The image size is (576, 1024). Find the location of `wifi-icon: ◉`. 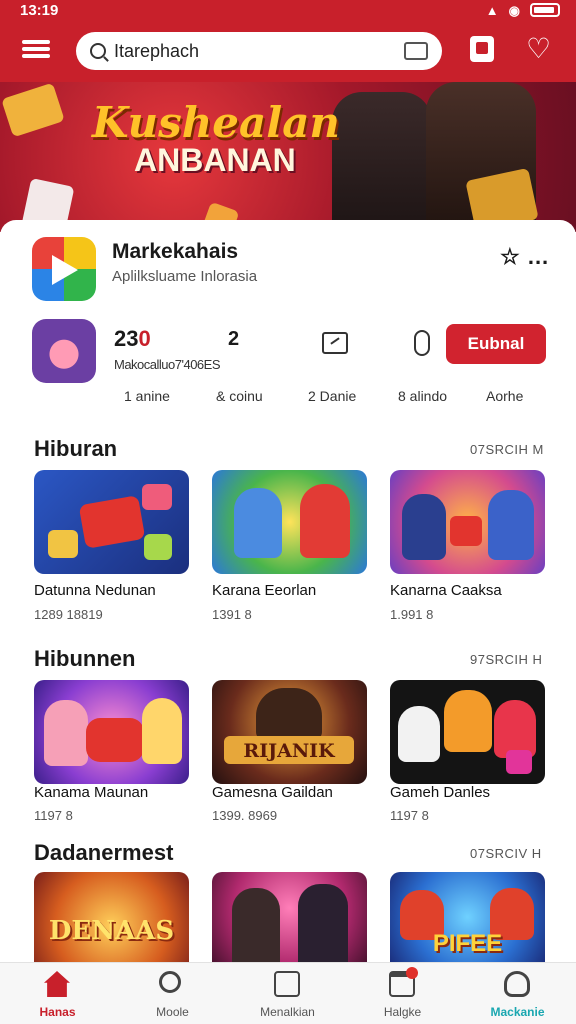

wifi-icon: ◉ is located at coordinates (514, 10).